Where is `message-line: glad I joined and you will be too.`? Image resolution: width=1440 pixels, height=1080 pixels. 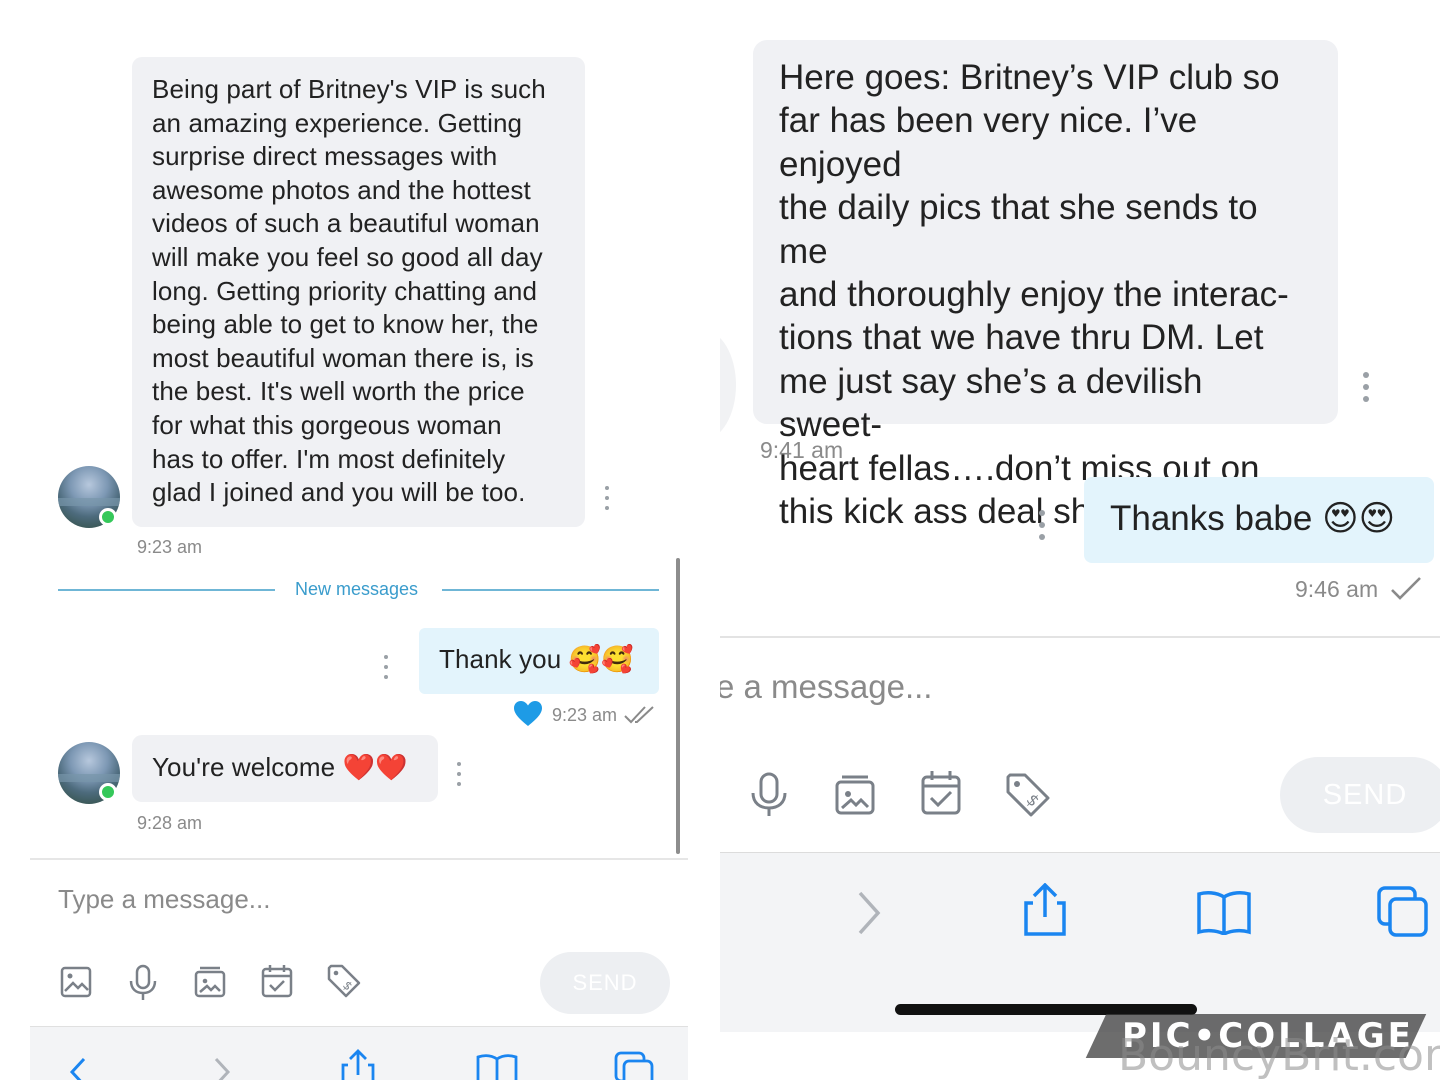
message-line: glad I joined and you will be too. is located at coordinates (339, 492).